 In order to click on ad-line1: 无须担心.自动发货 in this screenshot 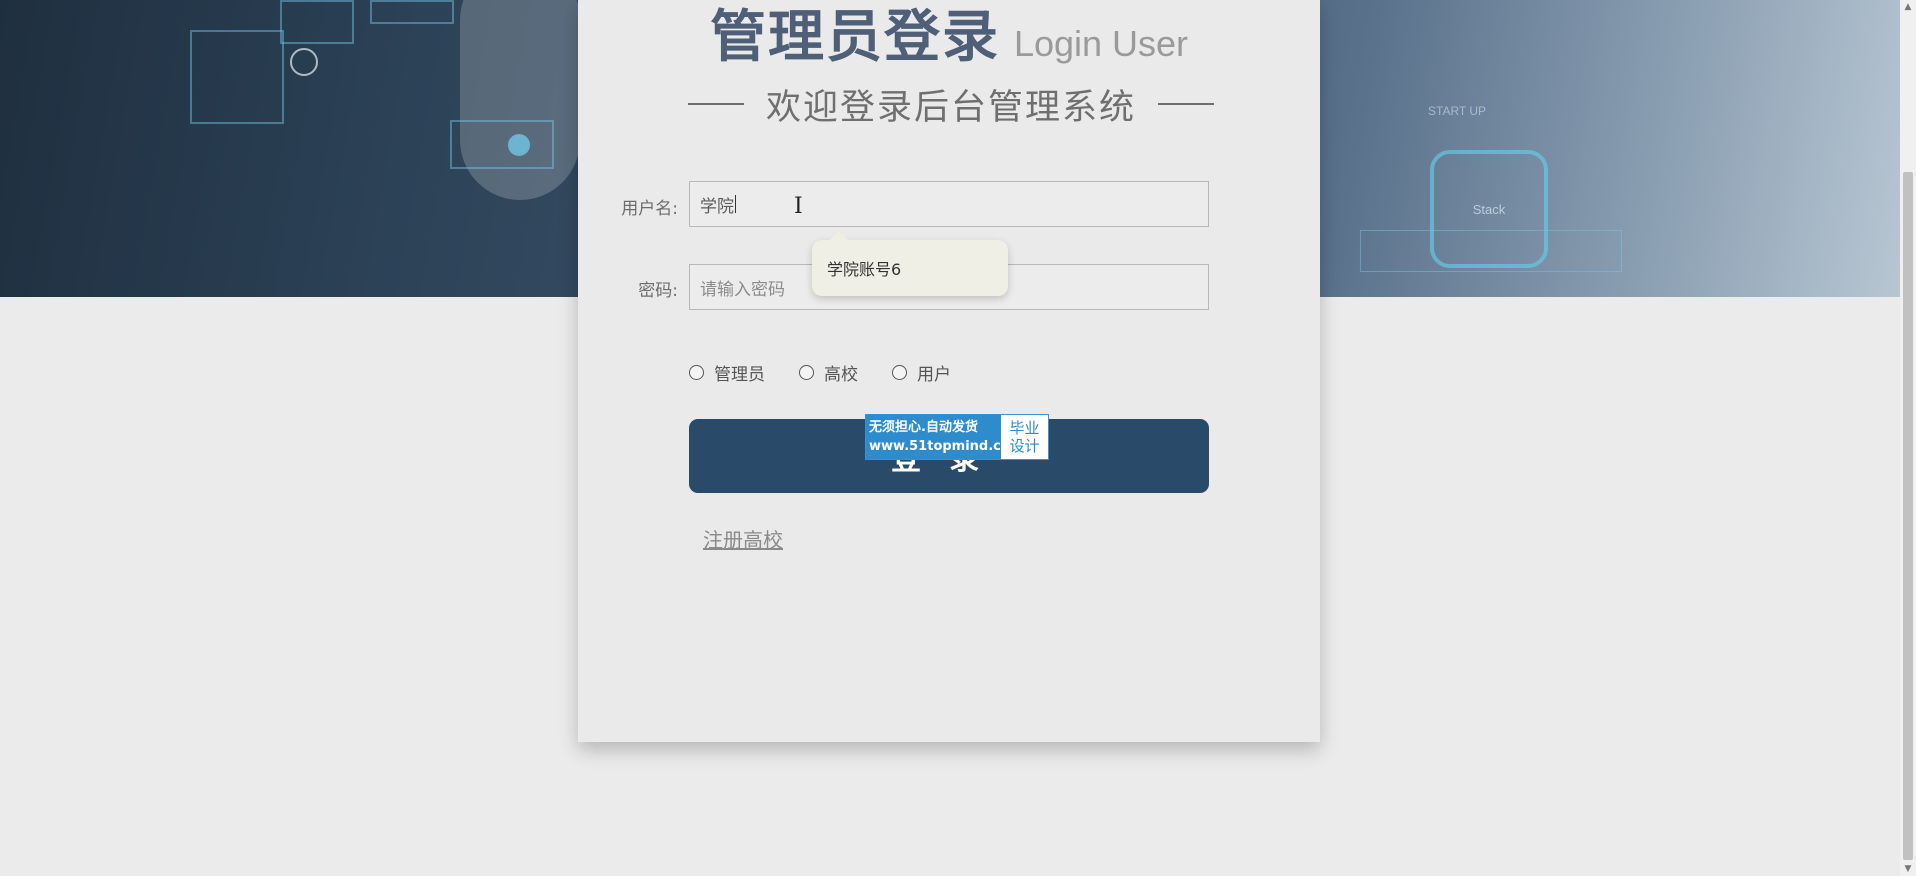, I will do `click(923, 427)`.